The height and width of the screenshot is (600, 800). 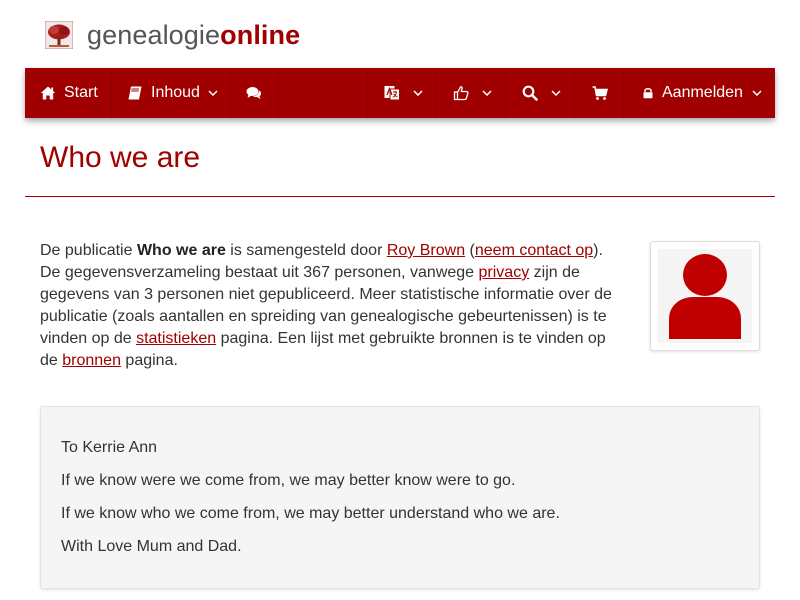 I want to click on intro-text: is samengesteld door, so click(x=306, y=250).